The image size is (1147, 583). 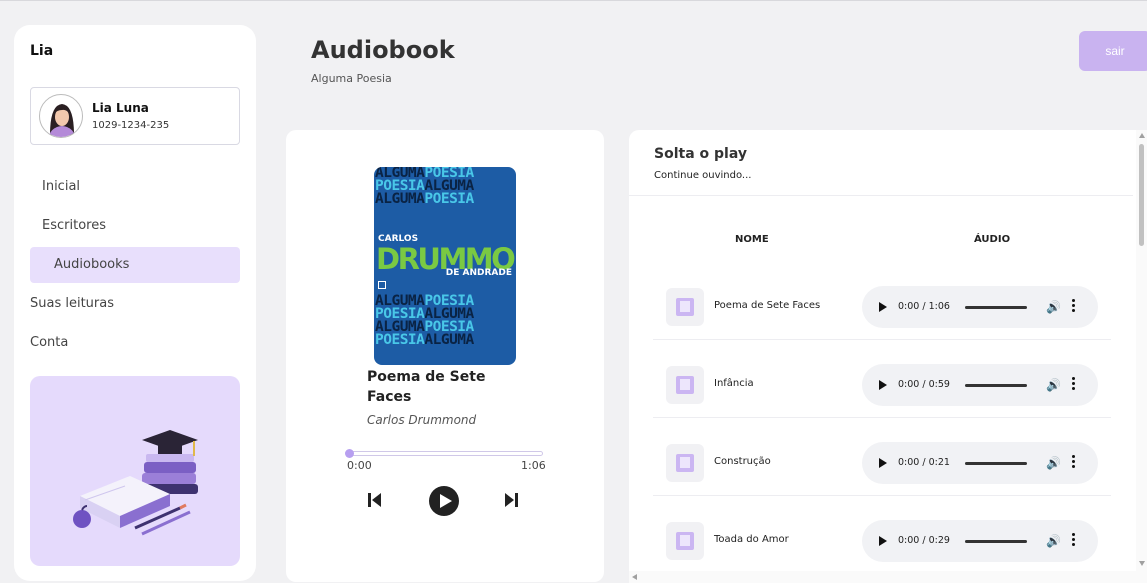 What do you see at coordinates (924, 540) in the screenshot?
I see `audio-time: 0:00 / 0:29` at bounding box center [924, 540].